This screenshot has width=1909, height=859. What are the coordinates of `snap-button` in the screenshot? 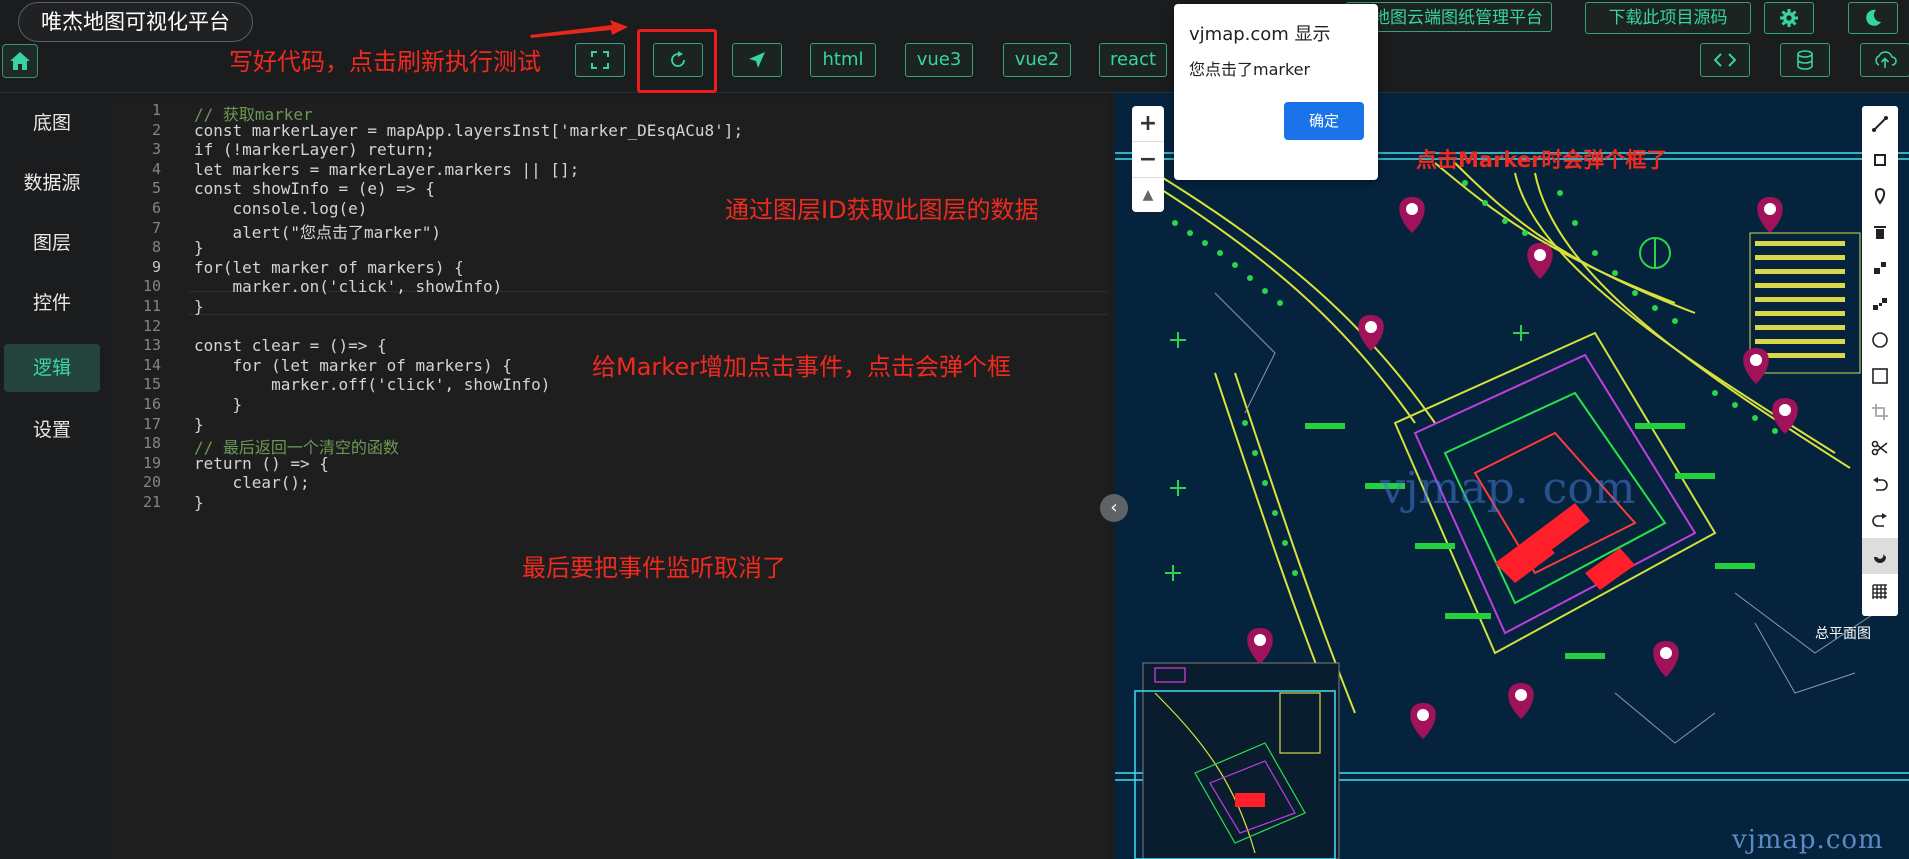 It's located at (1880, 556).